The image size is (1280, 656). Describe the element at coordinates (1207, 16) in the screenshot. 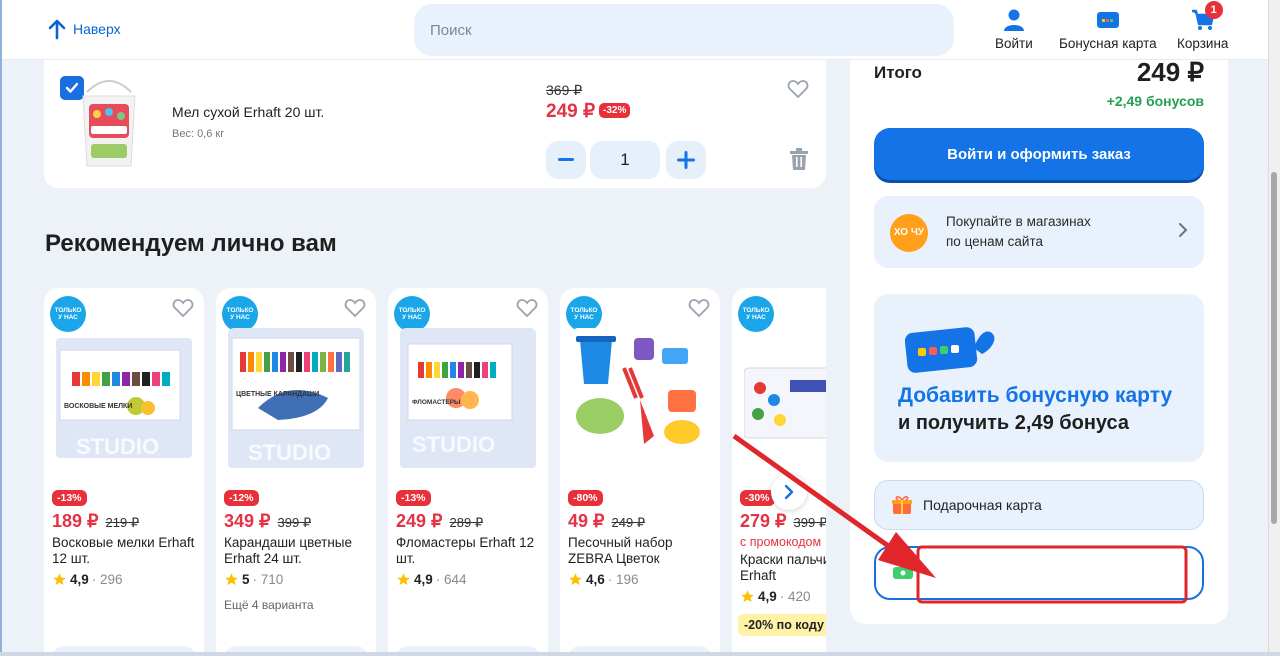

I see `cart-icon: 1` at that location.